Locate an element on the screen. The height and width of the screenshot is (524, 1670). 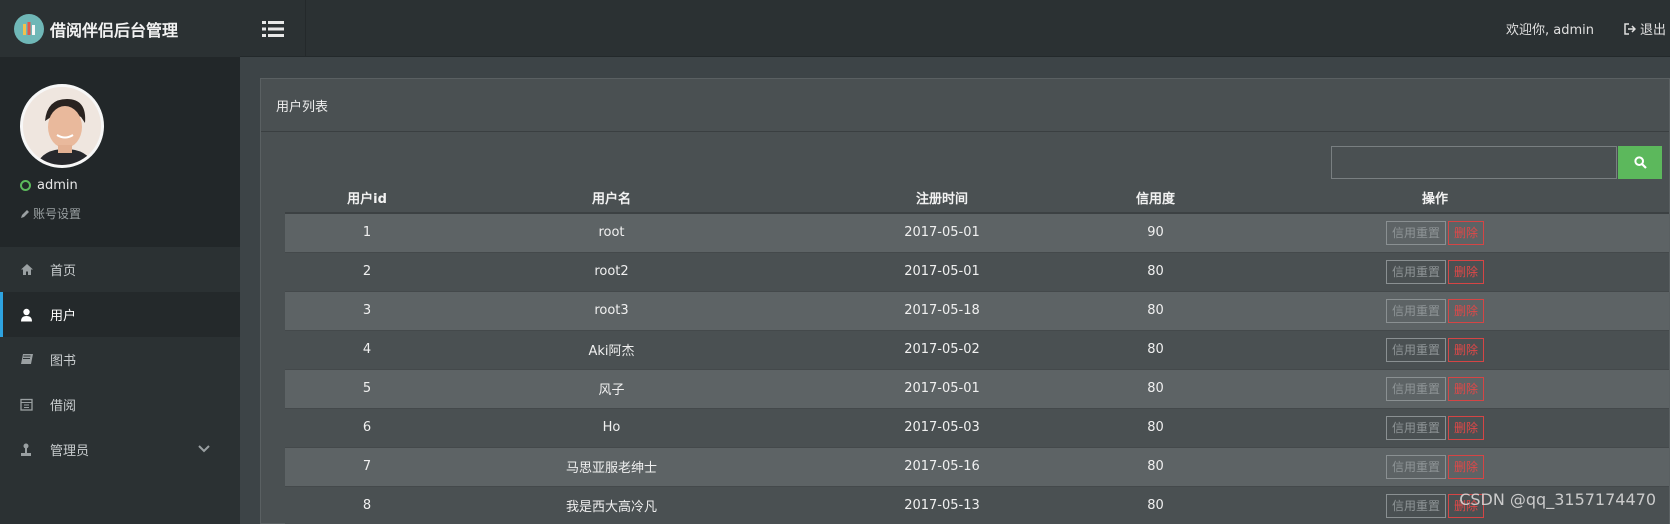
logout-label: 退出 is located at coordinates (1652, 30).